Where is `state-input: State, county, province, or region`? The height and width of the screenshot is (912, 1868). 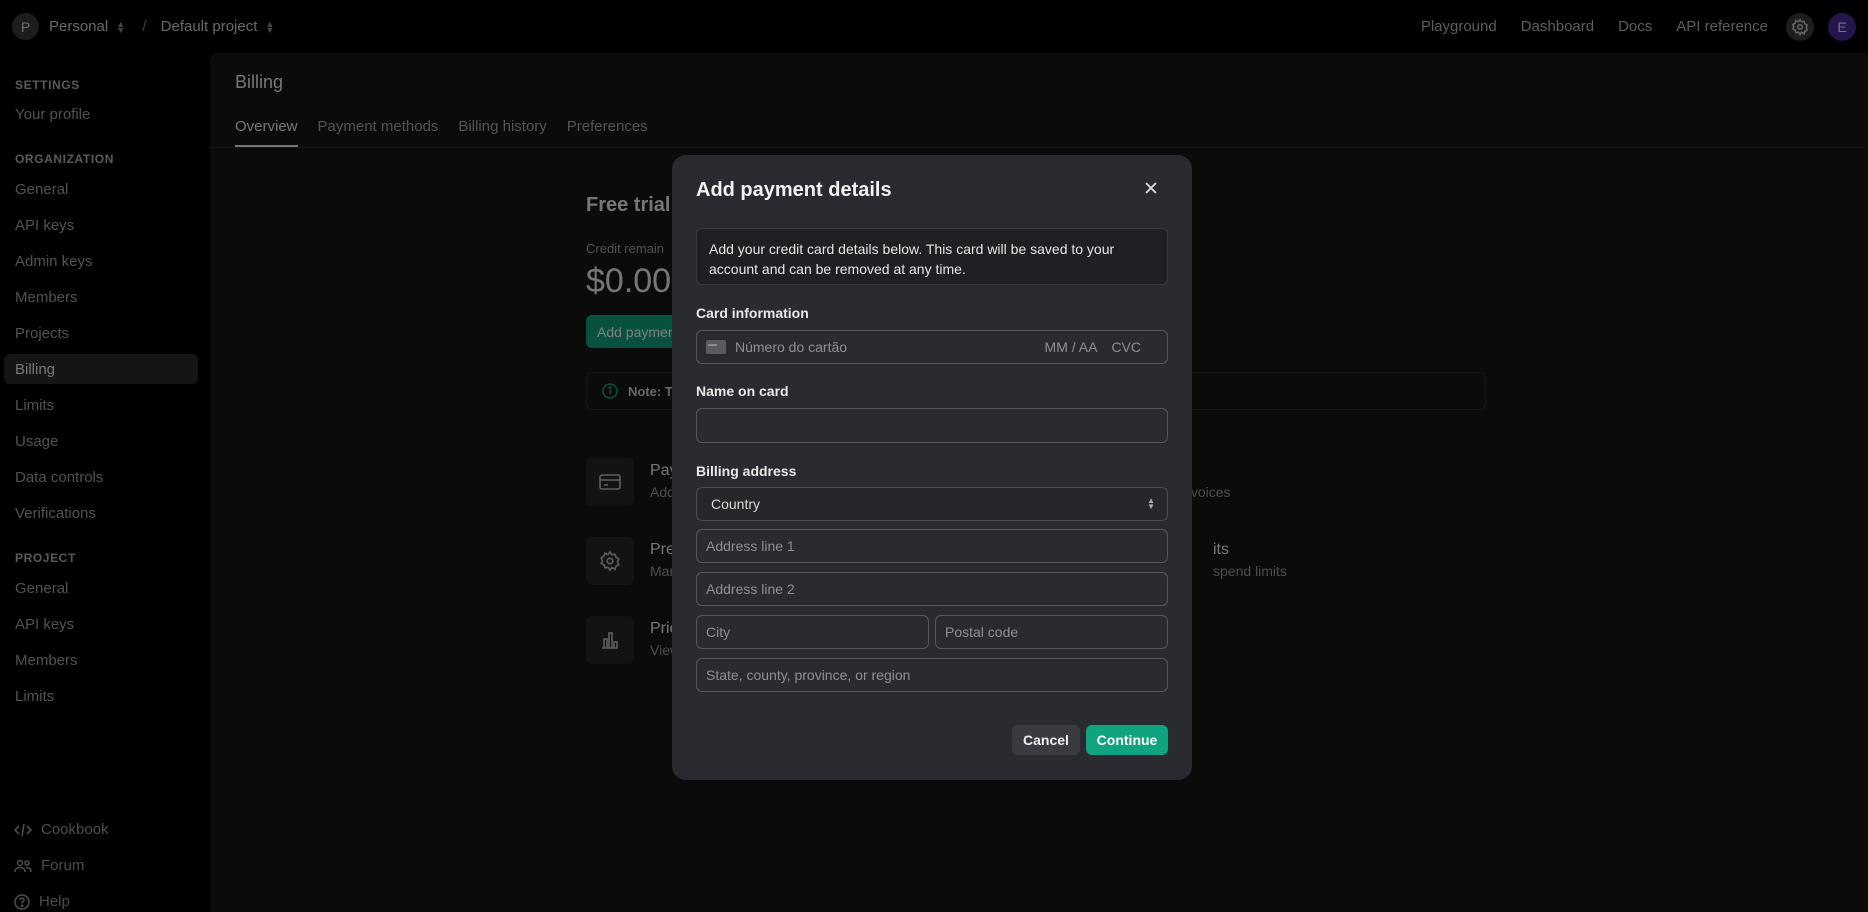 state-input: State, county, province, or region is located at coordinates (932, 675).